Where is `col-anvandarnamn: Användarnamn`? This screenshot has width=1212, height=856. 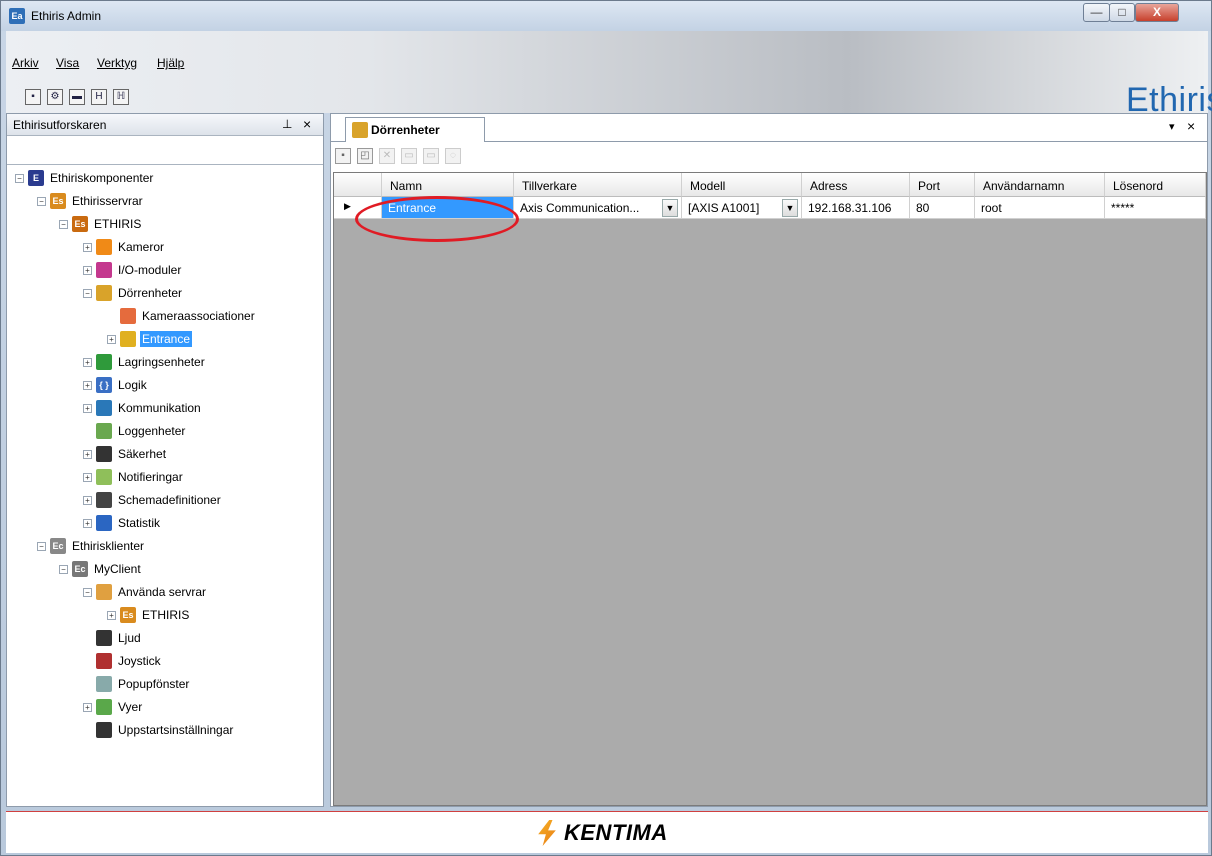 col-anvandarnamn: Användarnamn is located at coordinates (1040, 185).